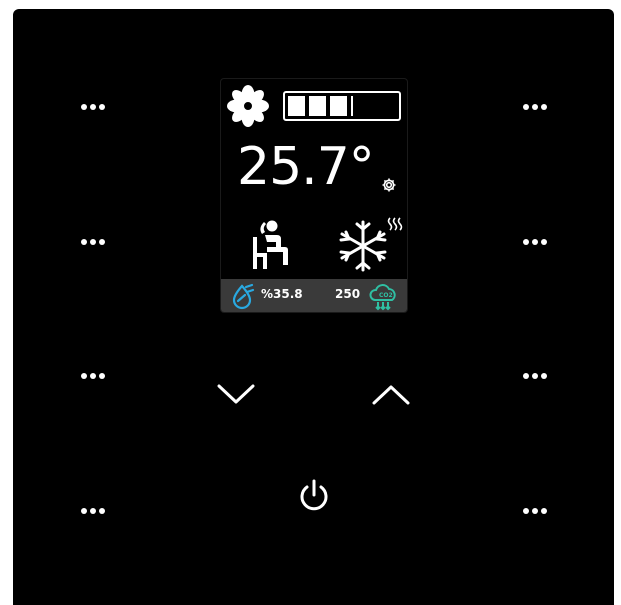 This screenshot has height=605, width=621. What do you see at coordinates (389, 185) in the screenshot?
I see `gear-icon` at bounding box center [389, 185].